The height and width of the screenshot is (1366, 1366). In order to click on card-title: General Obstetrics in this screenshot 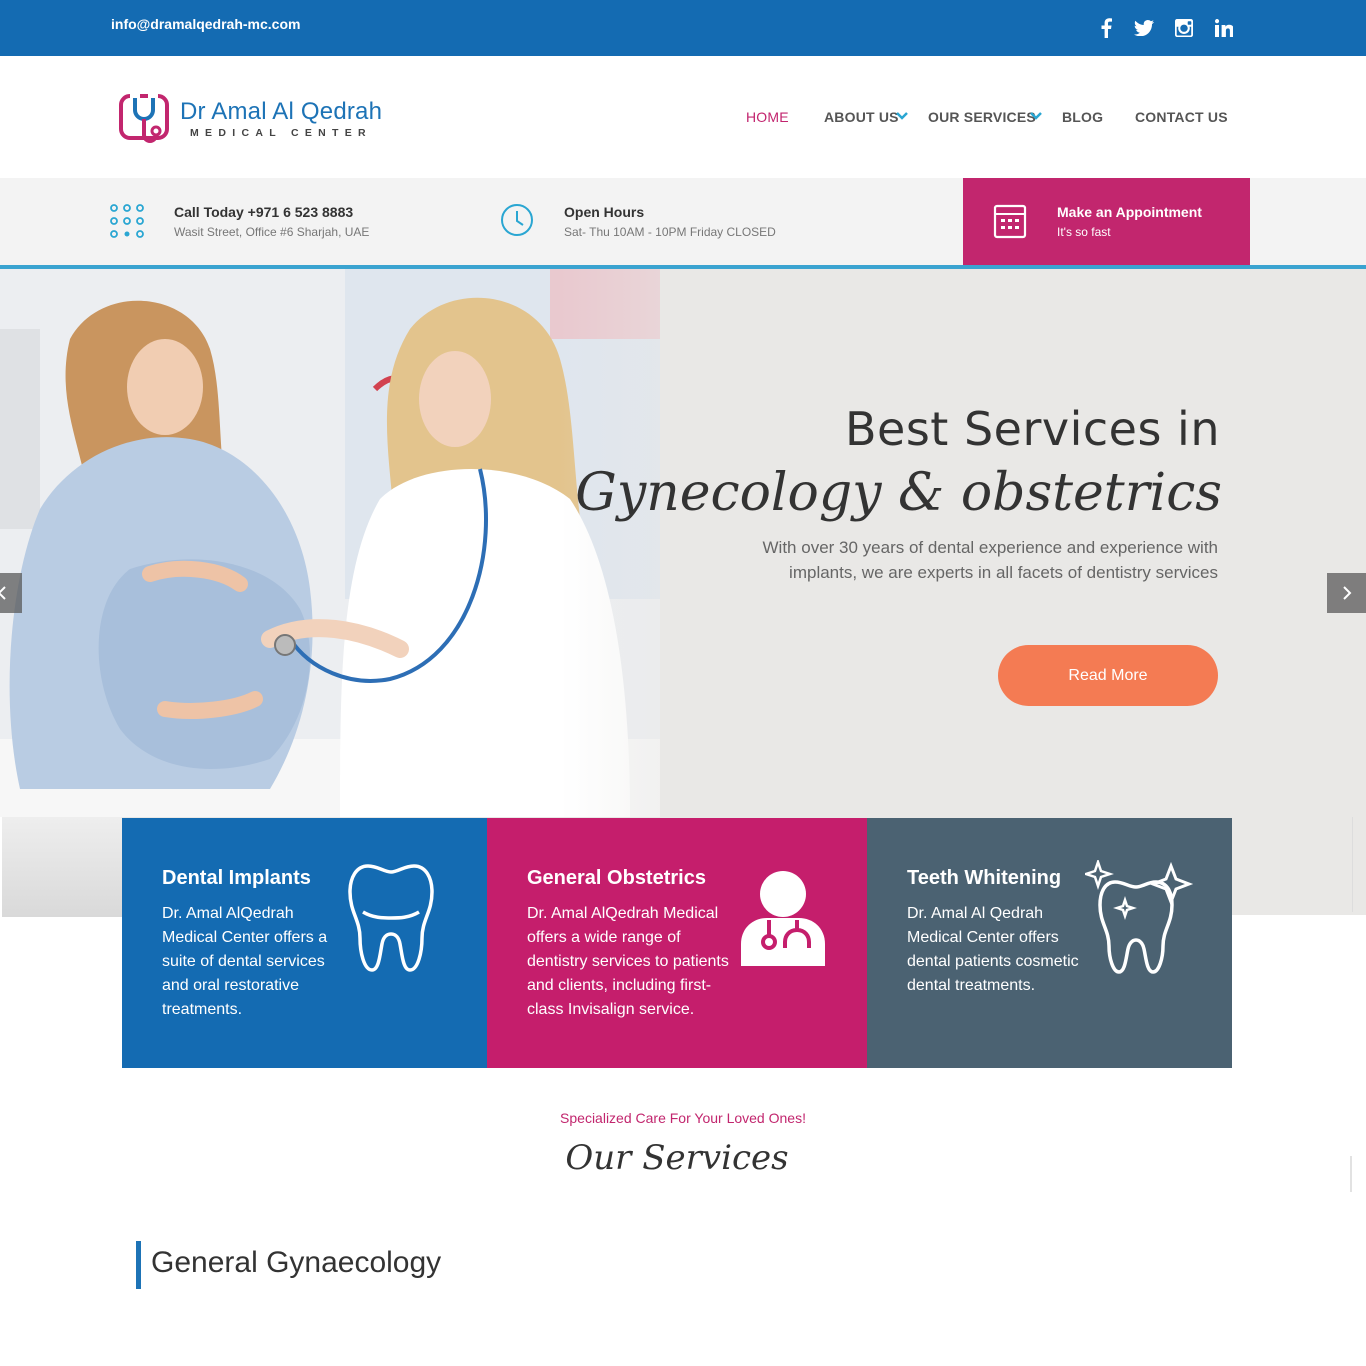, I will do `click(616, 878)`.